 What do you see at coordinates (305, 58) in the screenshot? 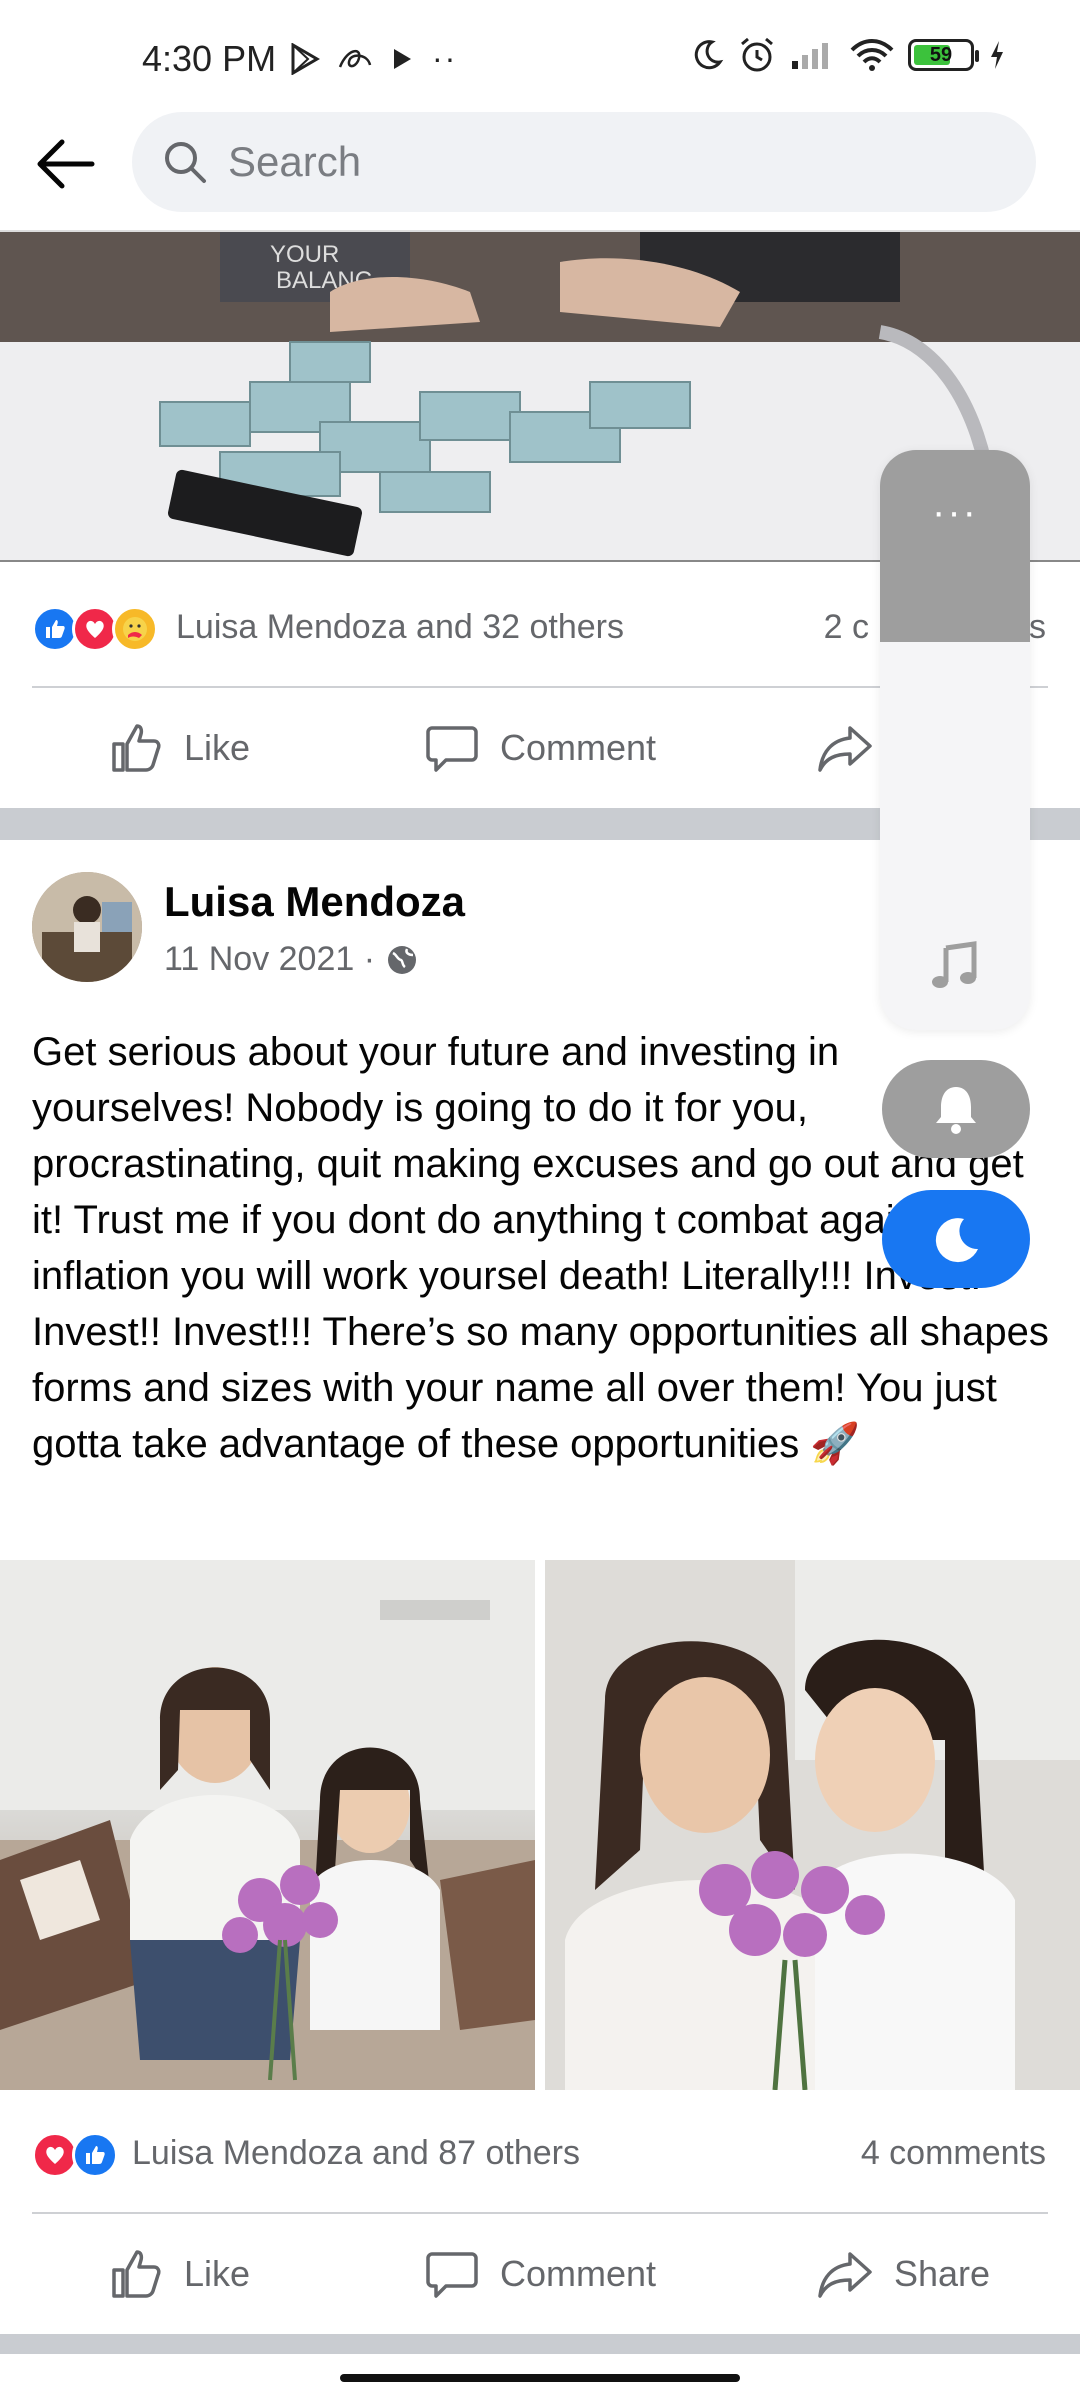
I see `play-store-icon` at bounding box center [305, 58].